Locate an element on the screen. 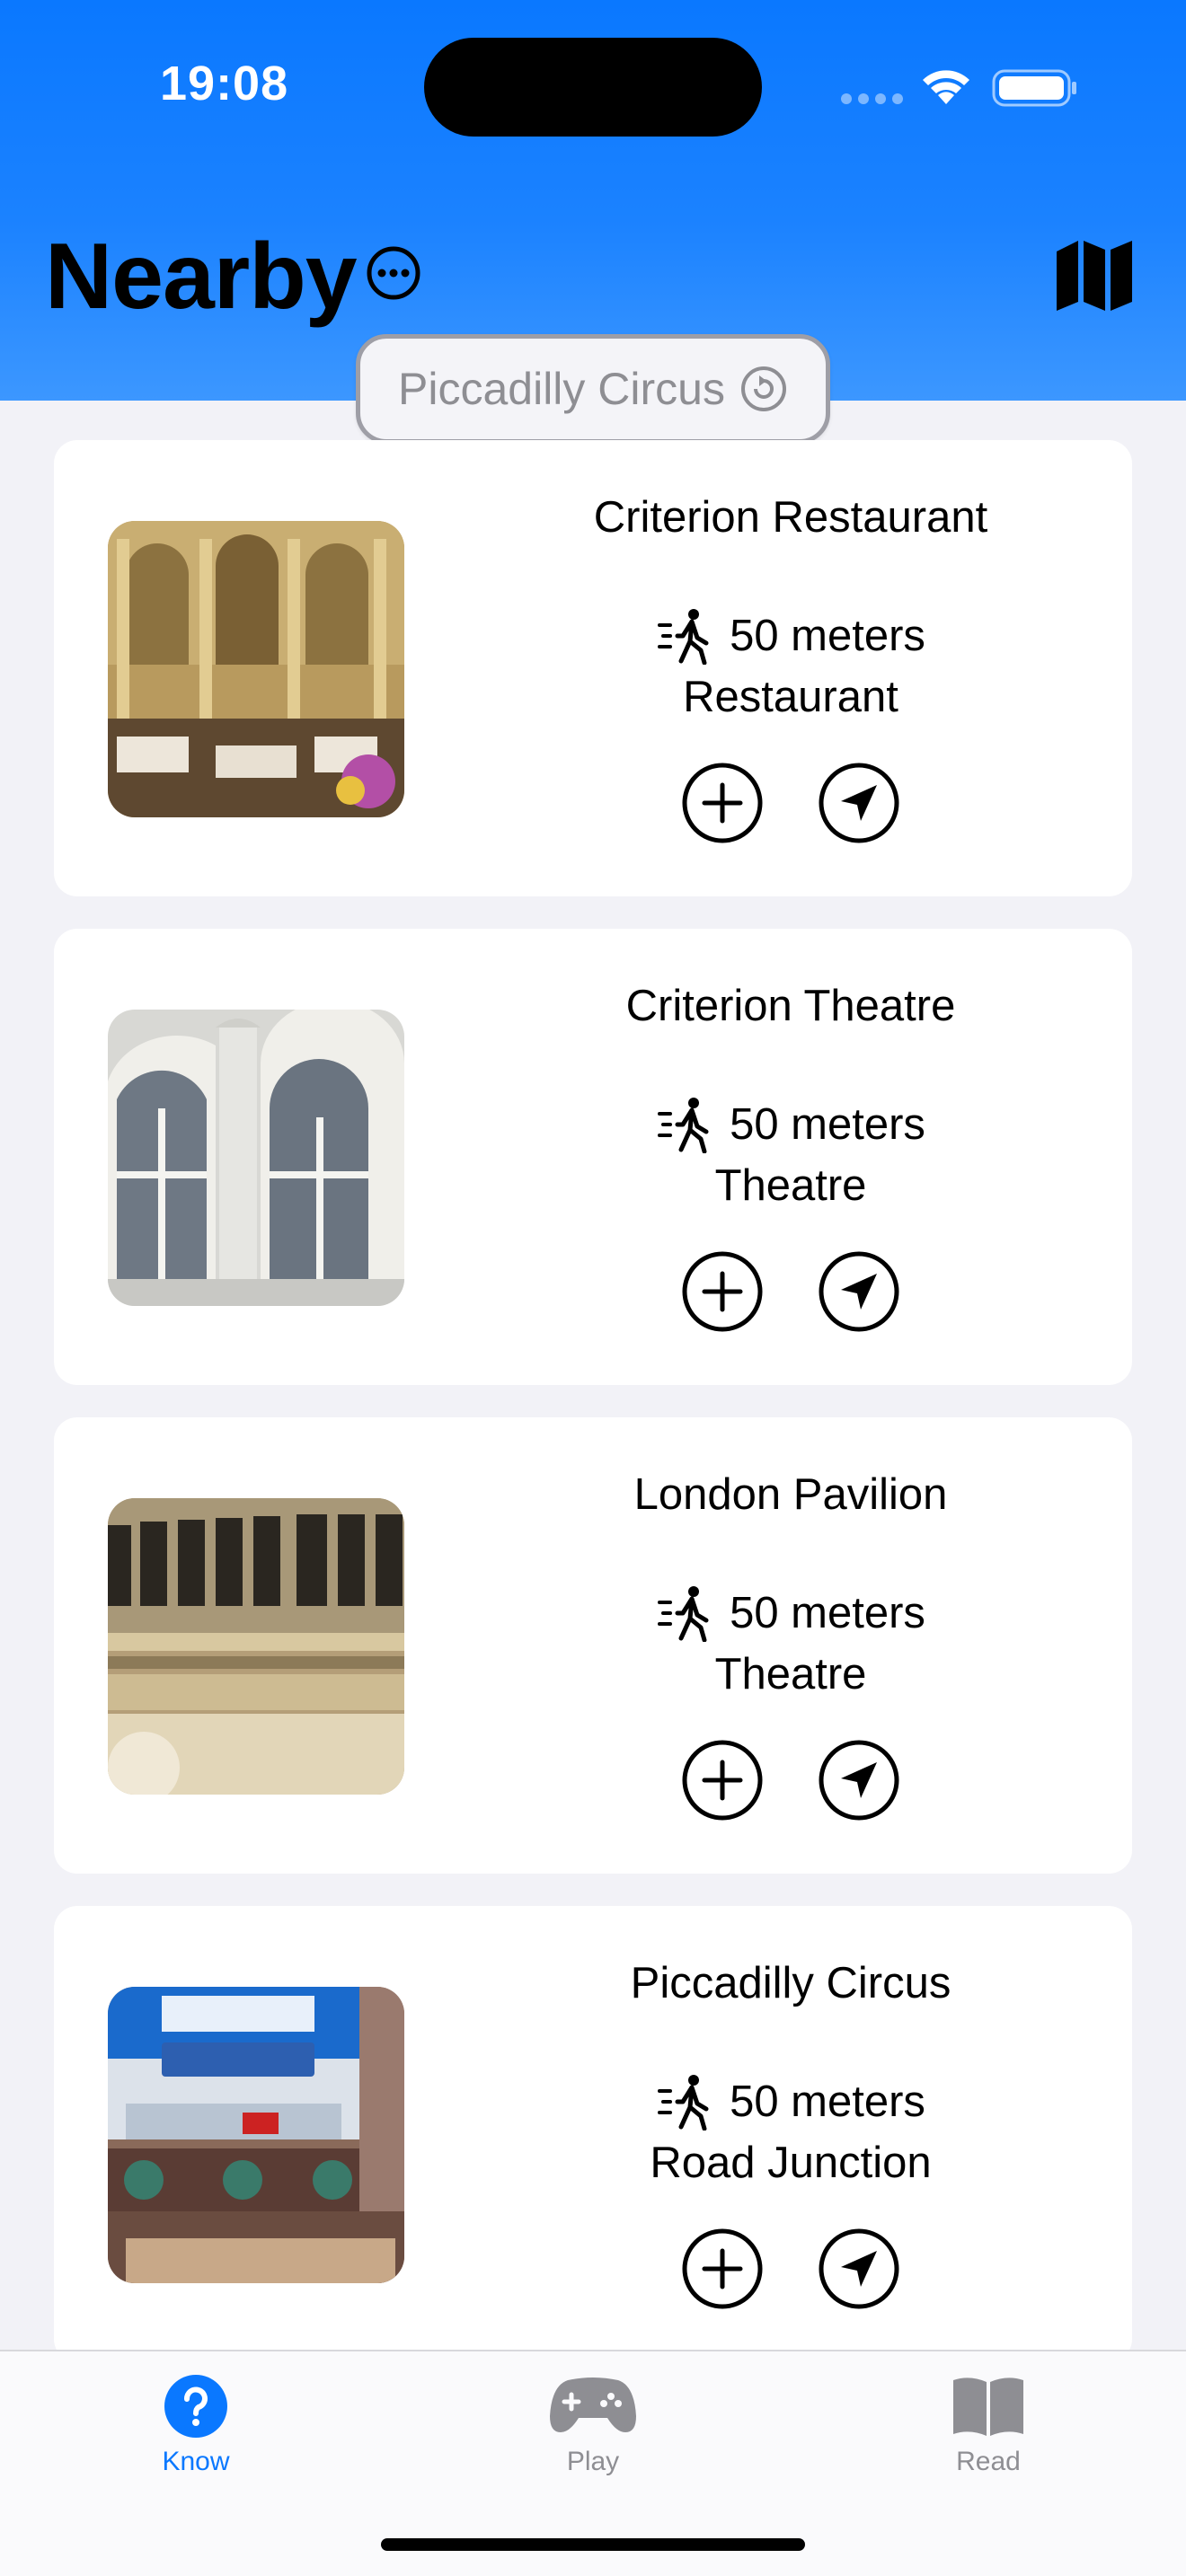  place-category: Road Junction is located at coordinates (791, 2163).